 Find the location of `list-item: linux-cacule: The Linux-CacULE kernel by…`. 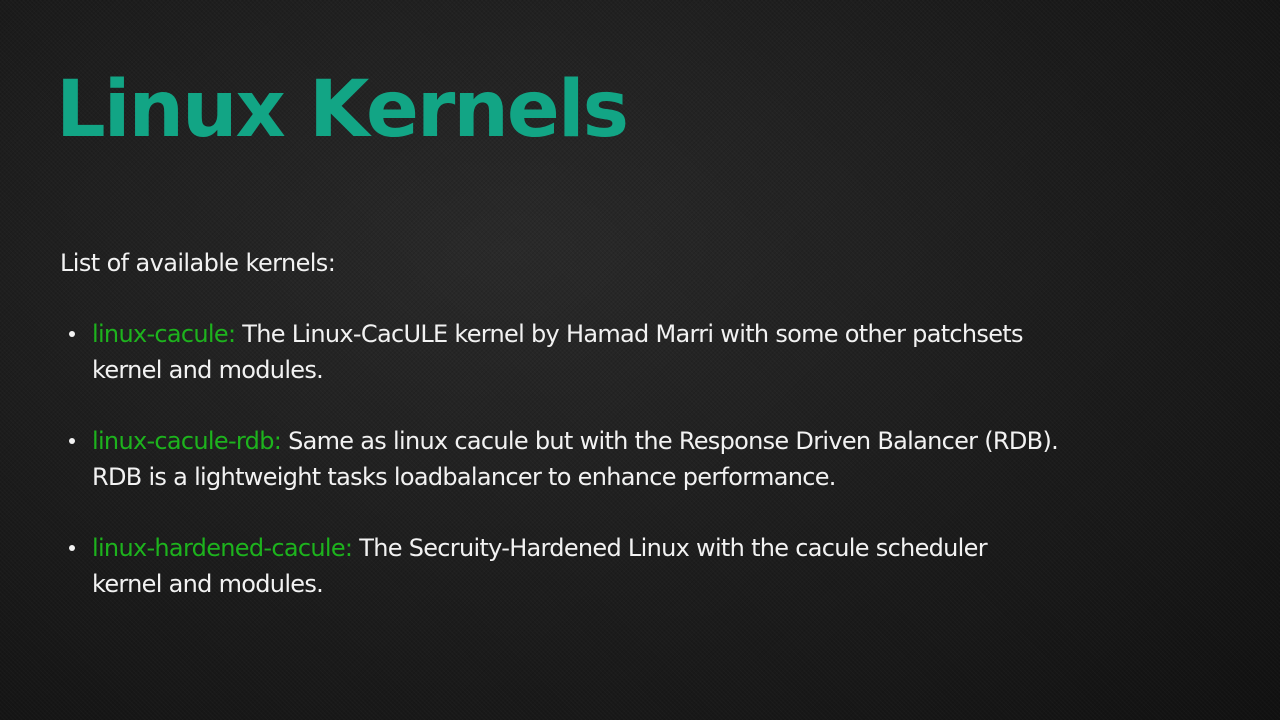

list-item: linux-cacule: The Linux-CacULE kernel by… is located at coordinates (560, 352).